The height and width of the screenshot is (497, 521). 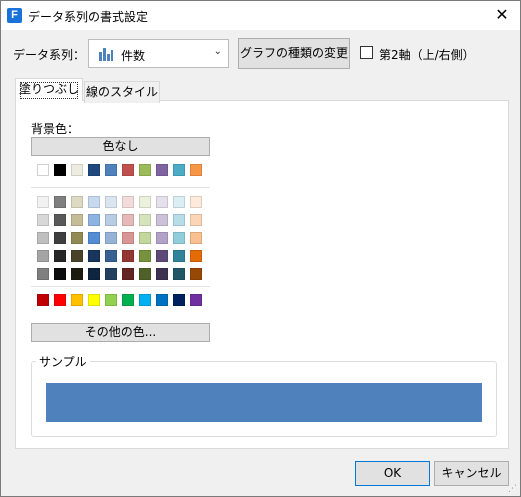 I want to click on secondary-axis-label: 第2軸（上/右側）, so click(x=427, y=54).